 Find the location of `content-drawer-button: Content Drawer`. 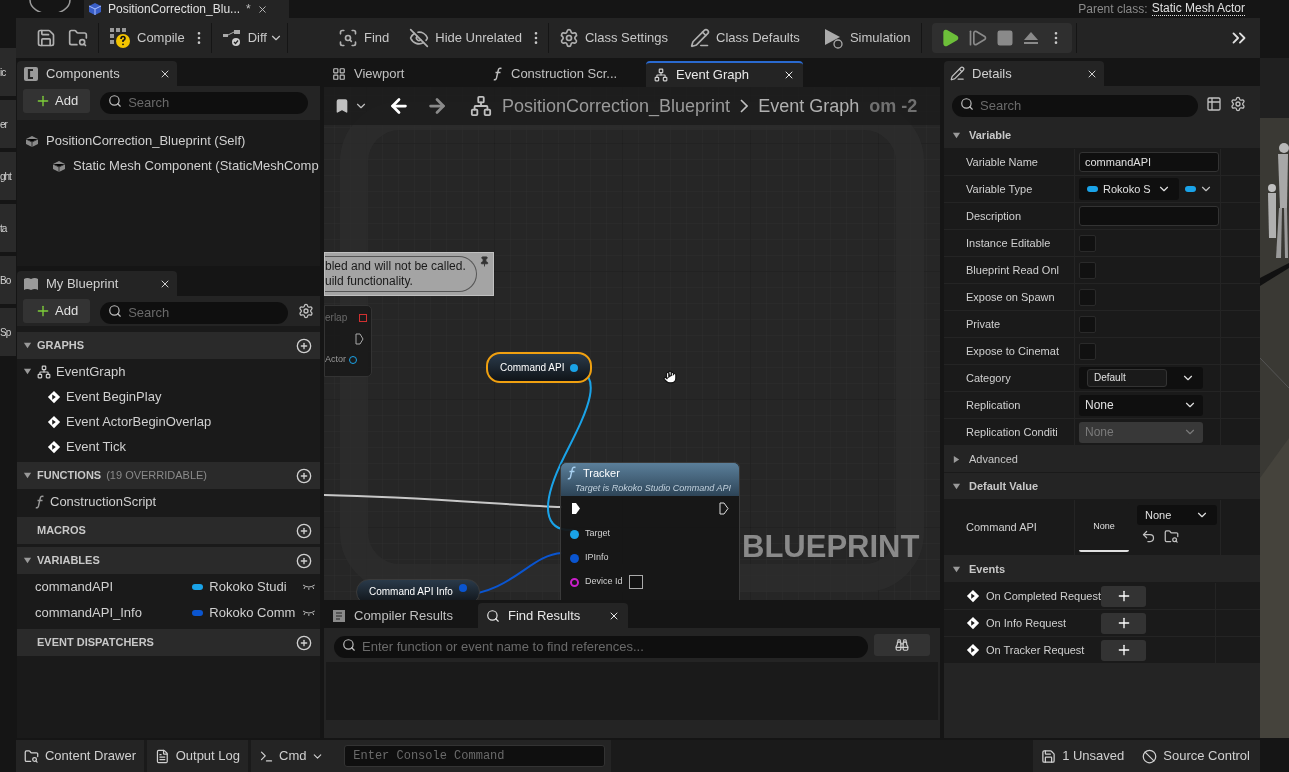

content-drawer-button: Content Drawer is located at coordinates (80, 756).